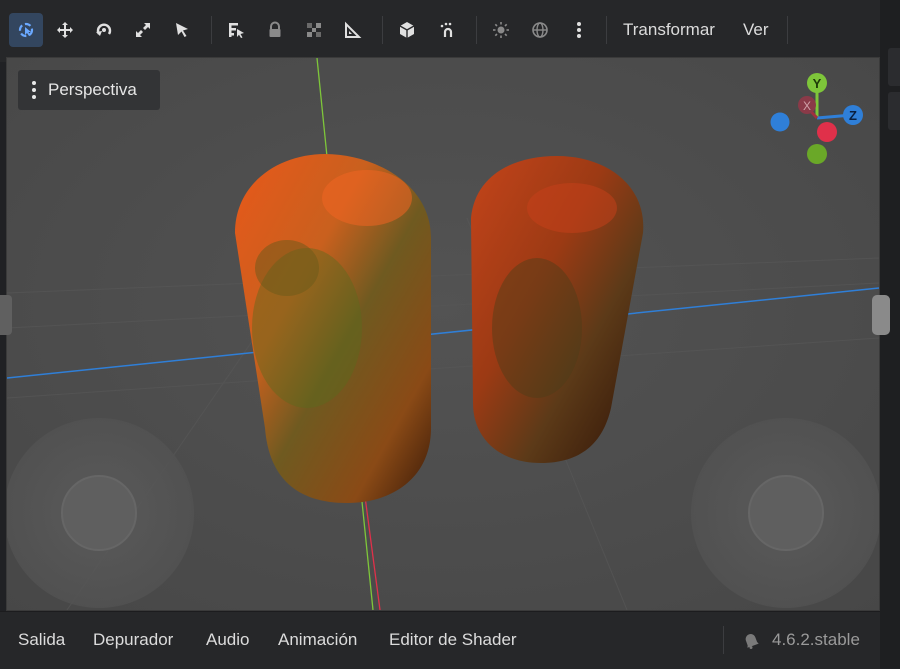 The height and width of the screenshot is (669, 900). Describe the element at coordinates (100, 513) in the screenshot. I see `virtual-joystick-left` at that location.